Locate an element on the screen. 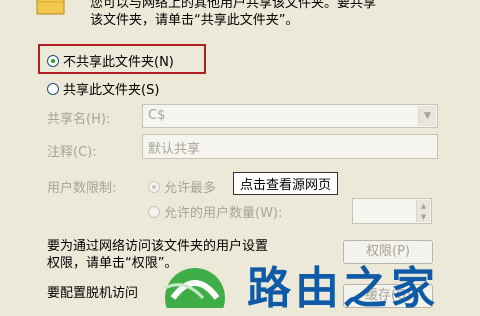 This screenshot has width=480, height=316. allow-max-option: 允许最多 is located at coordinates (182, 186).